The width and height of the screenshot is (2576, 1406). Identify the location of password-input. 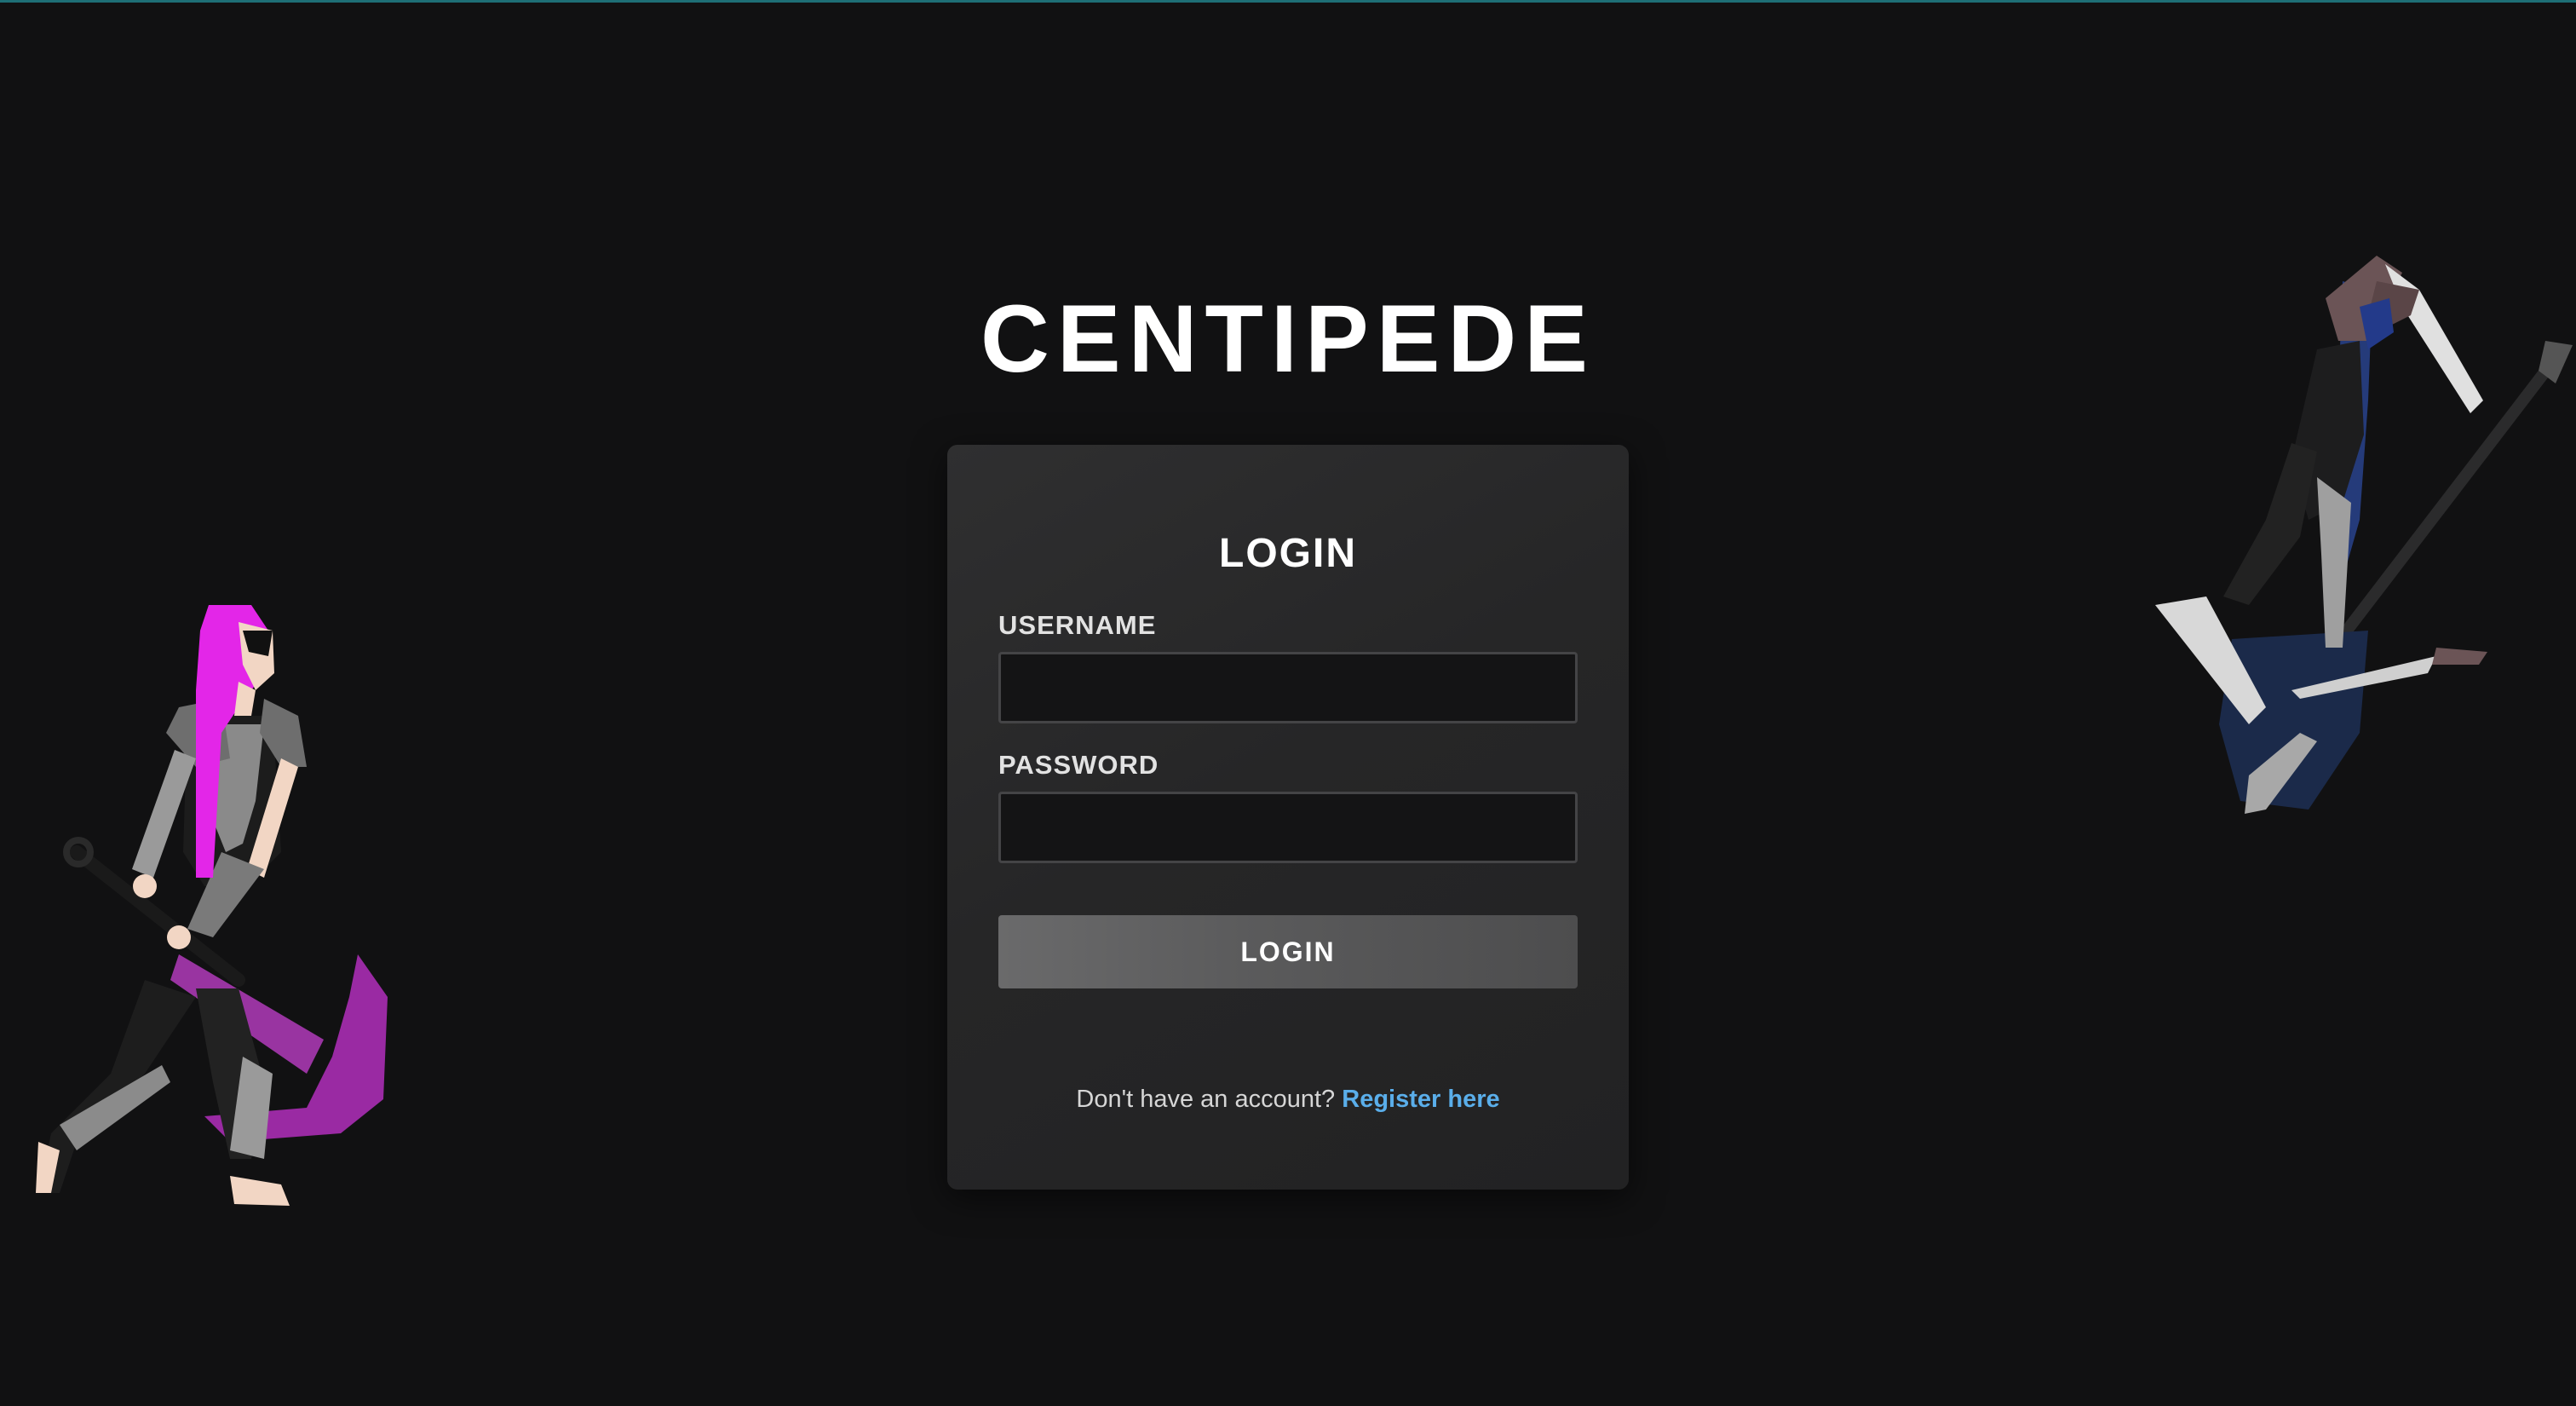
(1288, 827).